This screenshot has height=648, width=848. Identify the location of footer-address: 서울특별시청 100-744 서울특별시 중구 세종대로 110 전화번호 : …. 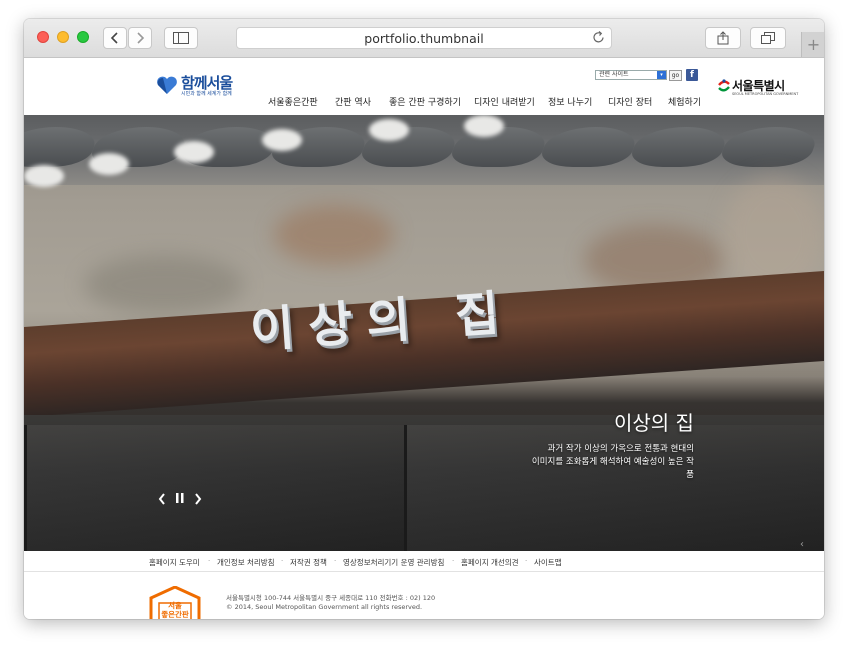
(331, 598).